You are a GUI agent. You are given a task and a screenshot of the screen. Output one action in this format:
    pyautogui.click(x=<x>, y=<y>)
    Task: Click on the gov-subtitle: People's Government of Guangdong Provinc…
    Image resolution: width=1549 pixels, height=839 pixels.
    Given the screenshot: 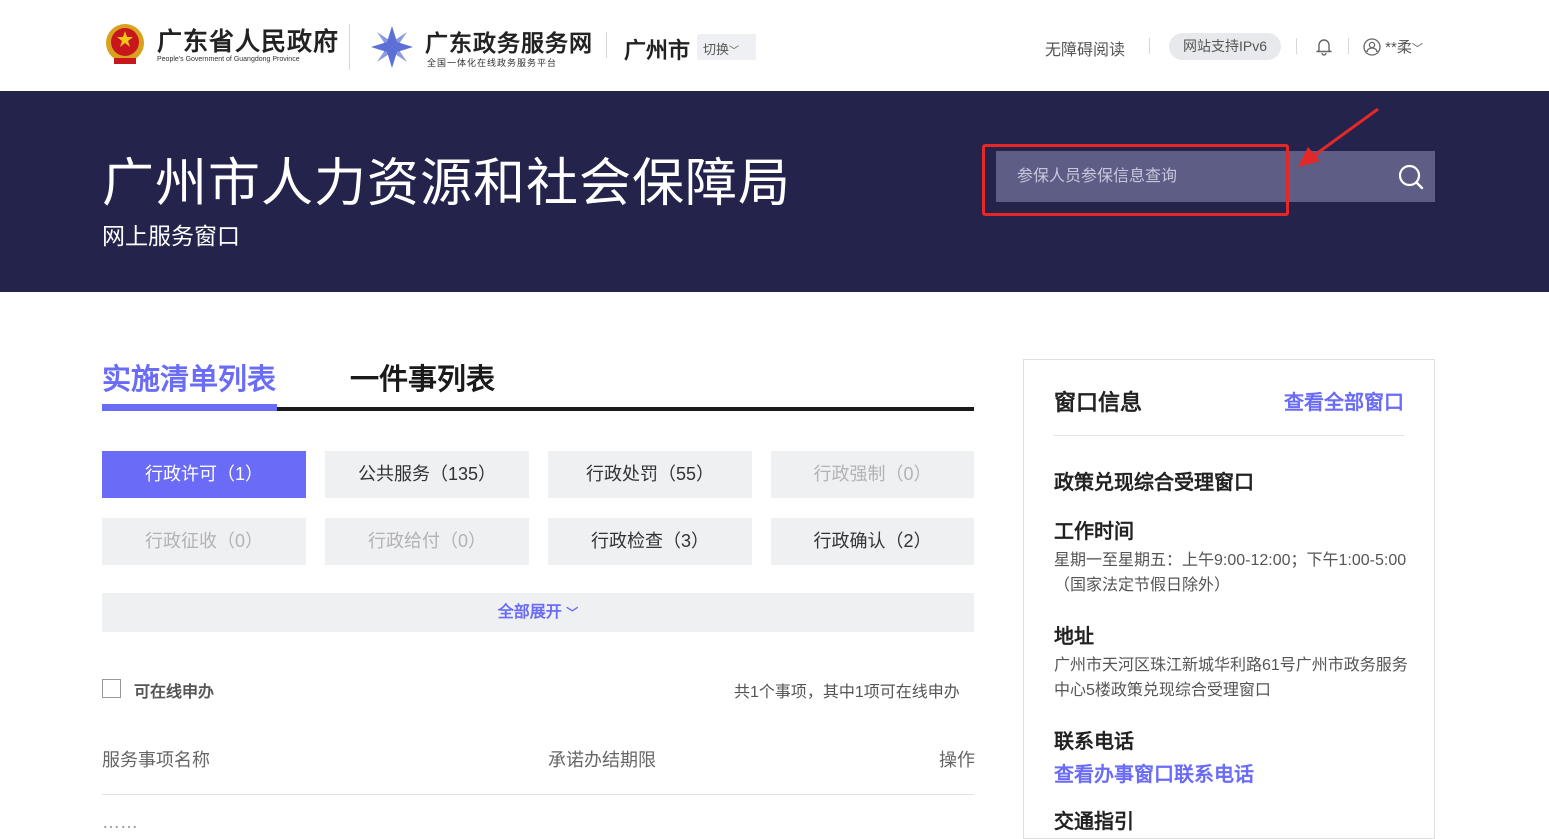 What is the action you would take?
    pyautogui.click(x=228, y=59)
    